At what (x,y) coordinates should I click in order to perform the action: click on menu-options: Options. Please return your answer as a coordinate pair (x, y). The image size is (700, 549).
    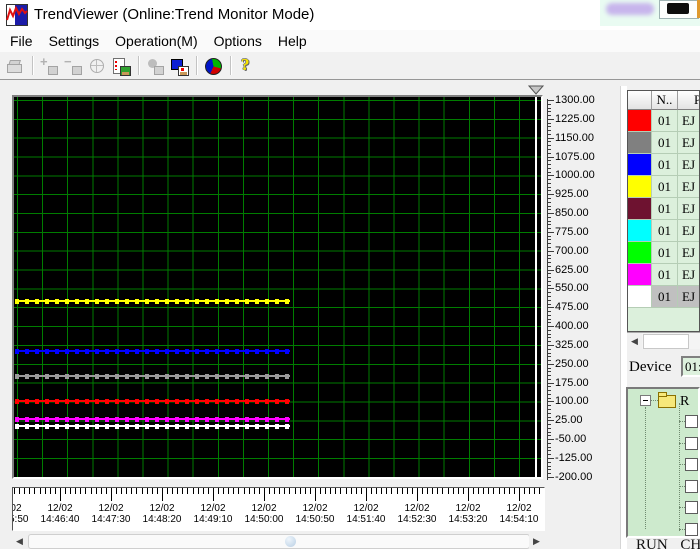
    Looking at the image, I should click on (238, 41).